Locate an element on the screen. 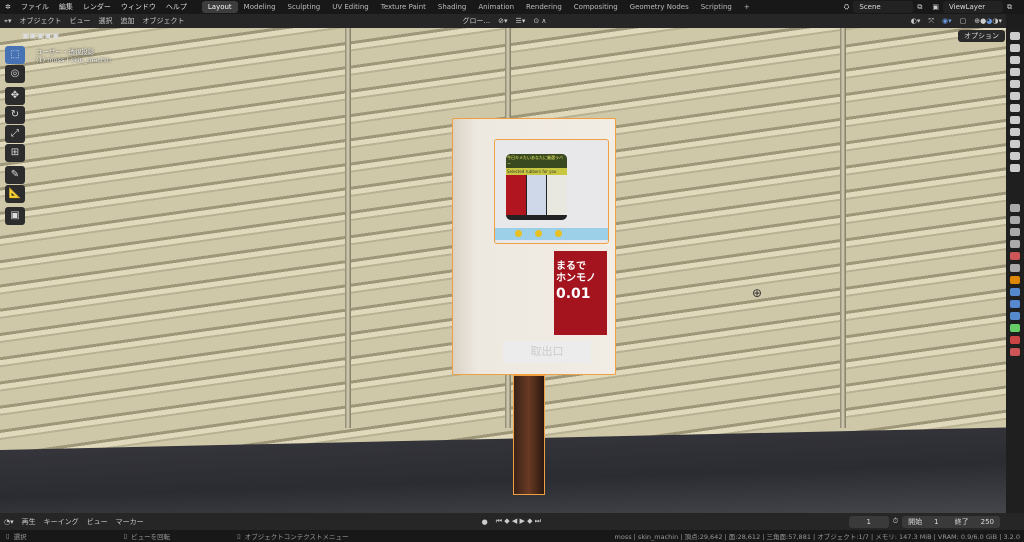  options-dropdown: オプション is located at coordinates (981, 36).